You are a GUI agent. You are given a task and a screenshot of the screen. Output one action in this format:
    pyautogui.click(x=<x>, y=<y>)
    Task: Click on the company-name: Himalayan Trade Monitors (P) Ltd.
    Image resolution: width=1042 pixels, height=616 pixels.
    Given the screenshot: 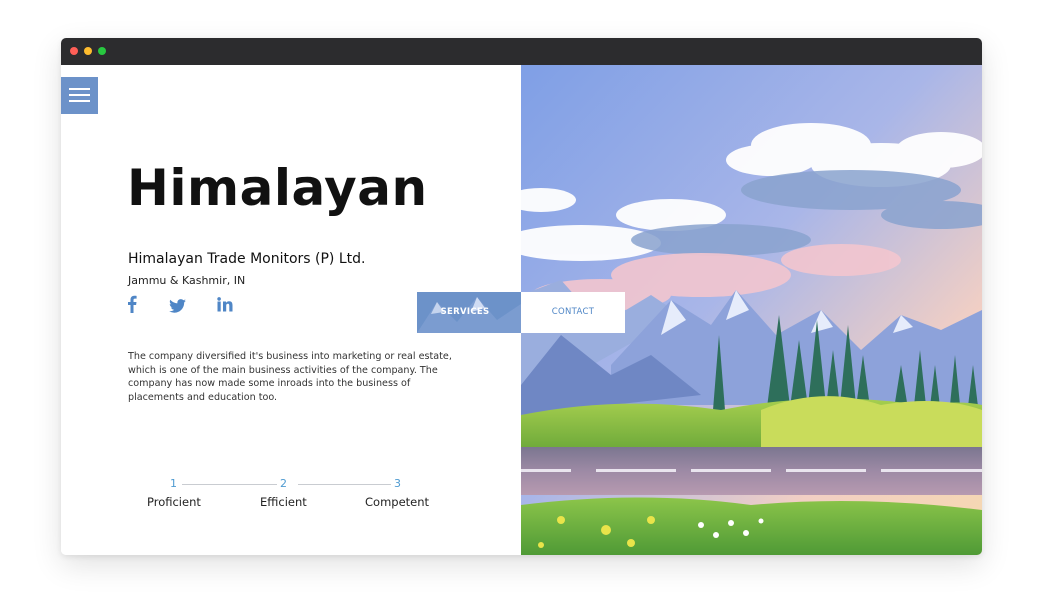 What is the action you would take?
    pyautogui.click(x=247, y=259)
    